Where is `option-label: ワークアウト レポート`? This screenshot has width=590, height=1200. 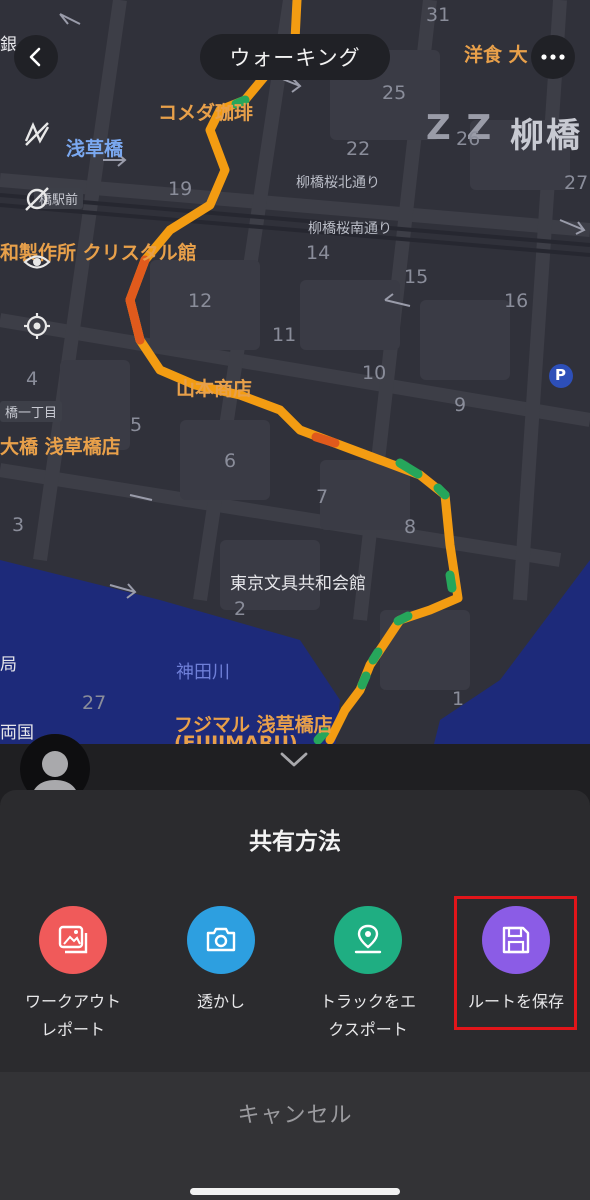 option-label: ワークアウト レポート is located at coordinates (72, 1015).